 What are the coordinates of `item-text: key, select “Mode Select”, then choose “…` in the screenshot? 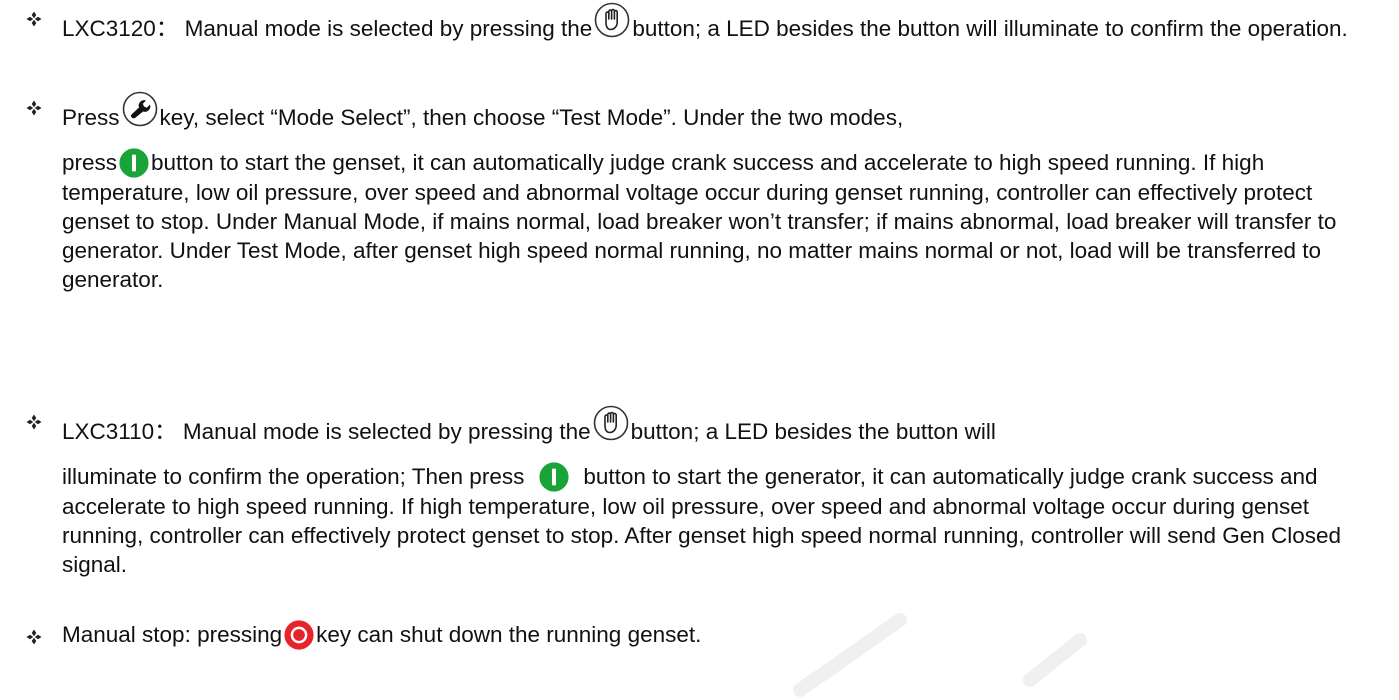 It's located at (531, 117).